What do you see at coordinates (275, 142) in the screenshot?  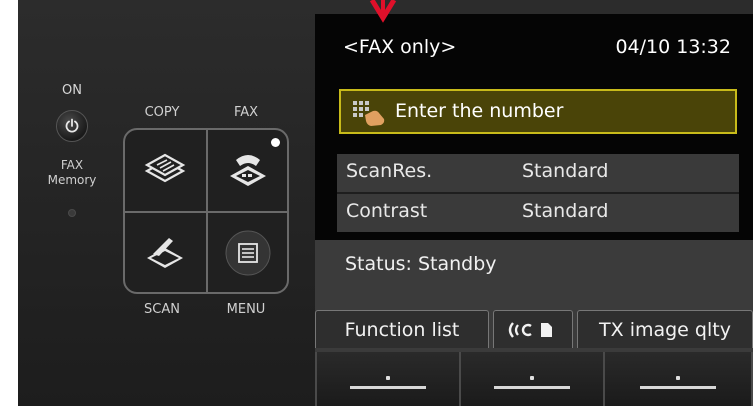 I see `fax-indicator-light` at bounding box center [275, 142].